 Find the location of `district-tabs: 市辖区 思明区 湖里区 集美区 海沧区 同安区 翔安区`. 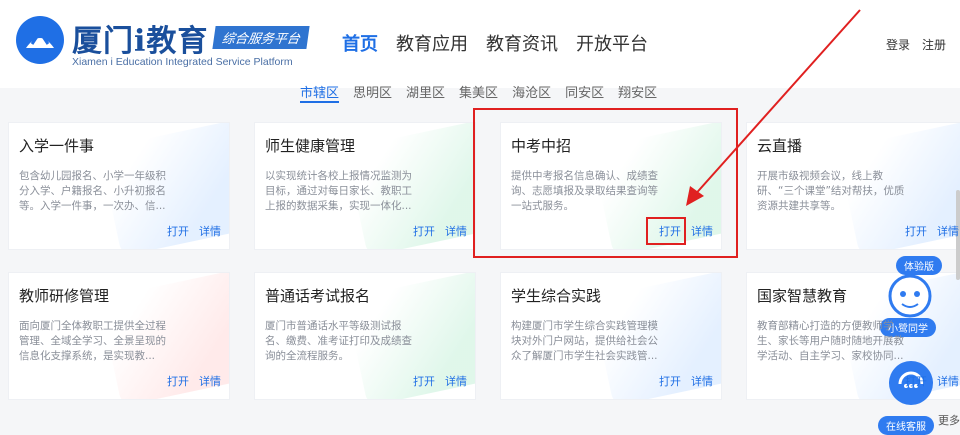

district-tabs: 市辖区 思明区 湖里区 集美区 海沧区 同安区 翔安区 is located at coordinates (478, 92).